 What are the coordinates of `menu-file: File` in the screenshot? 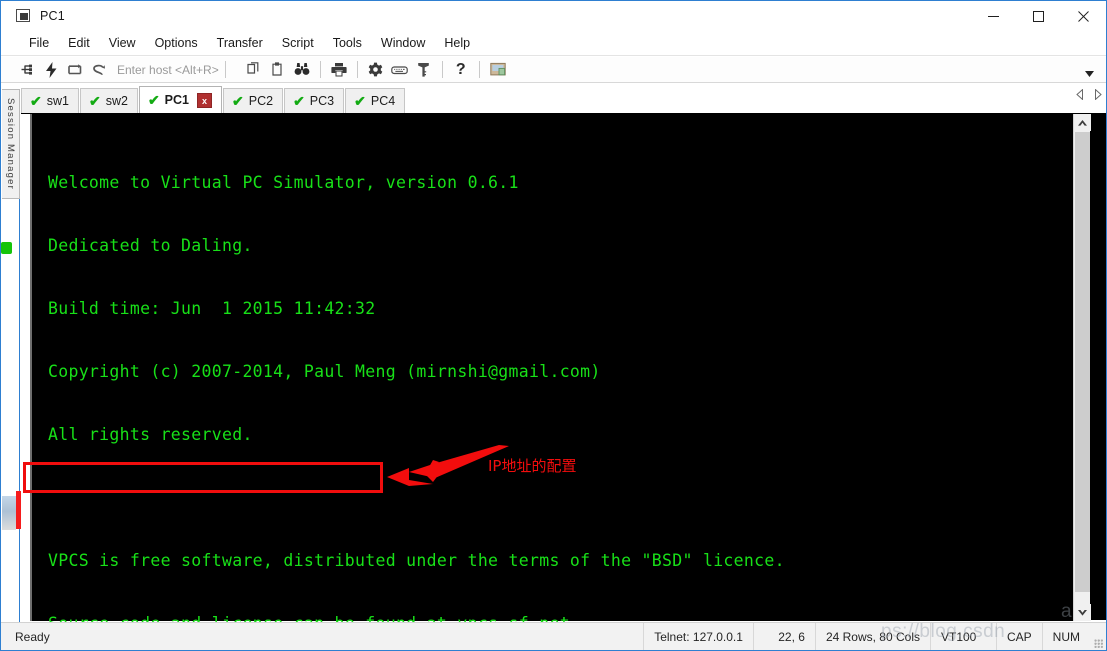 It's located at (39, 43).